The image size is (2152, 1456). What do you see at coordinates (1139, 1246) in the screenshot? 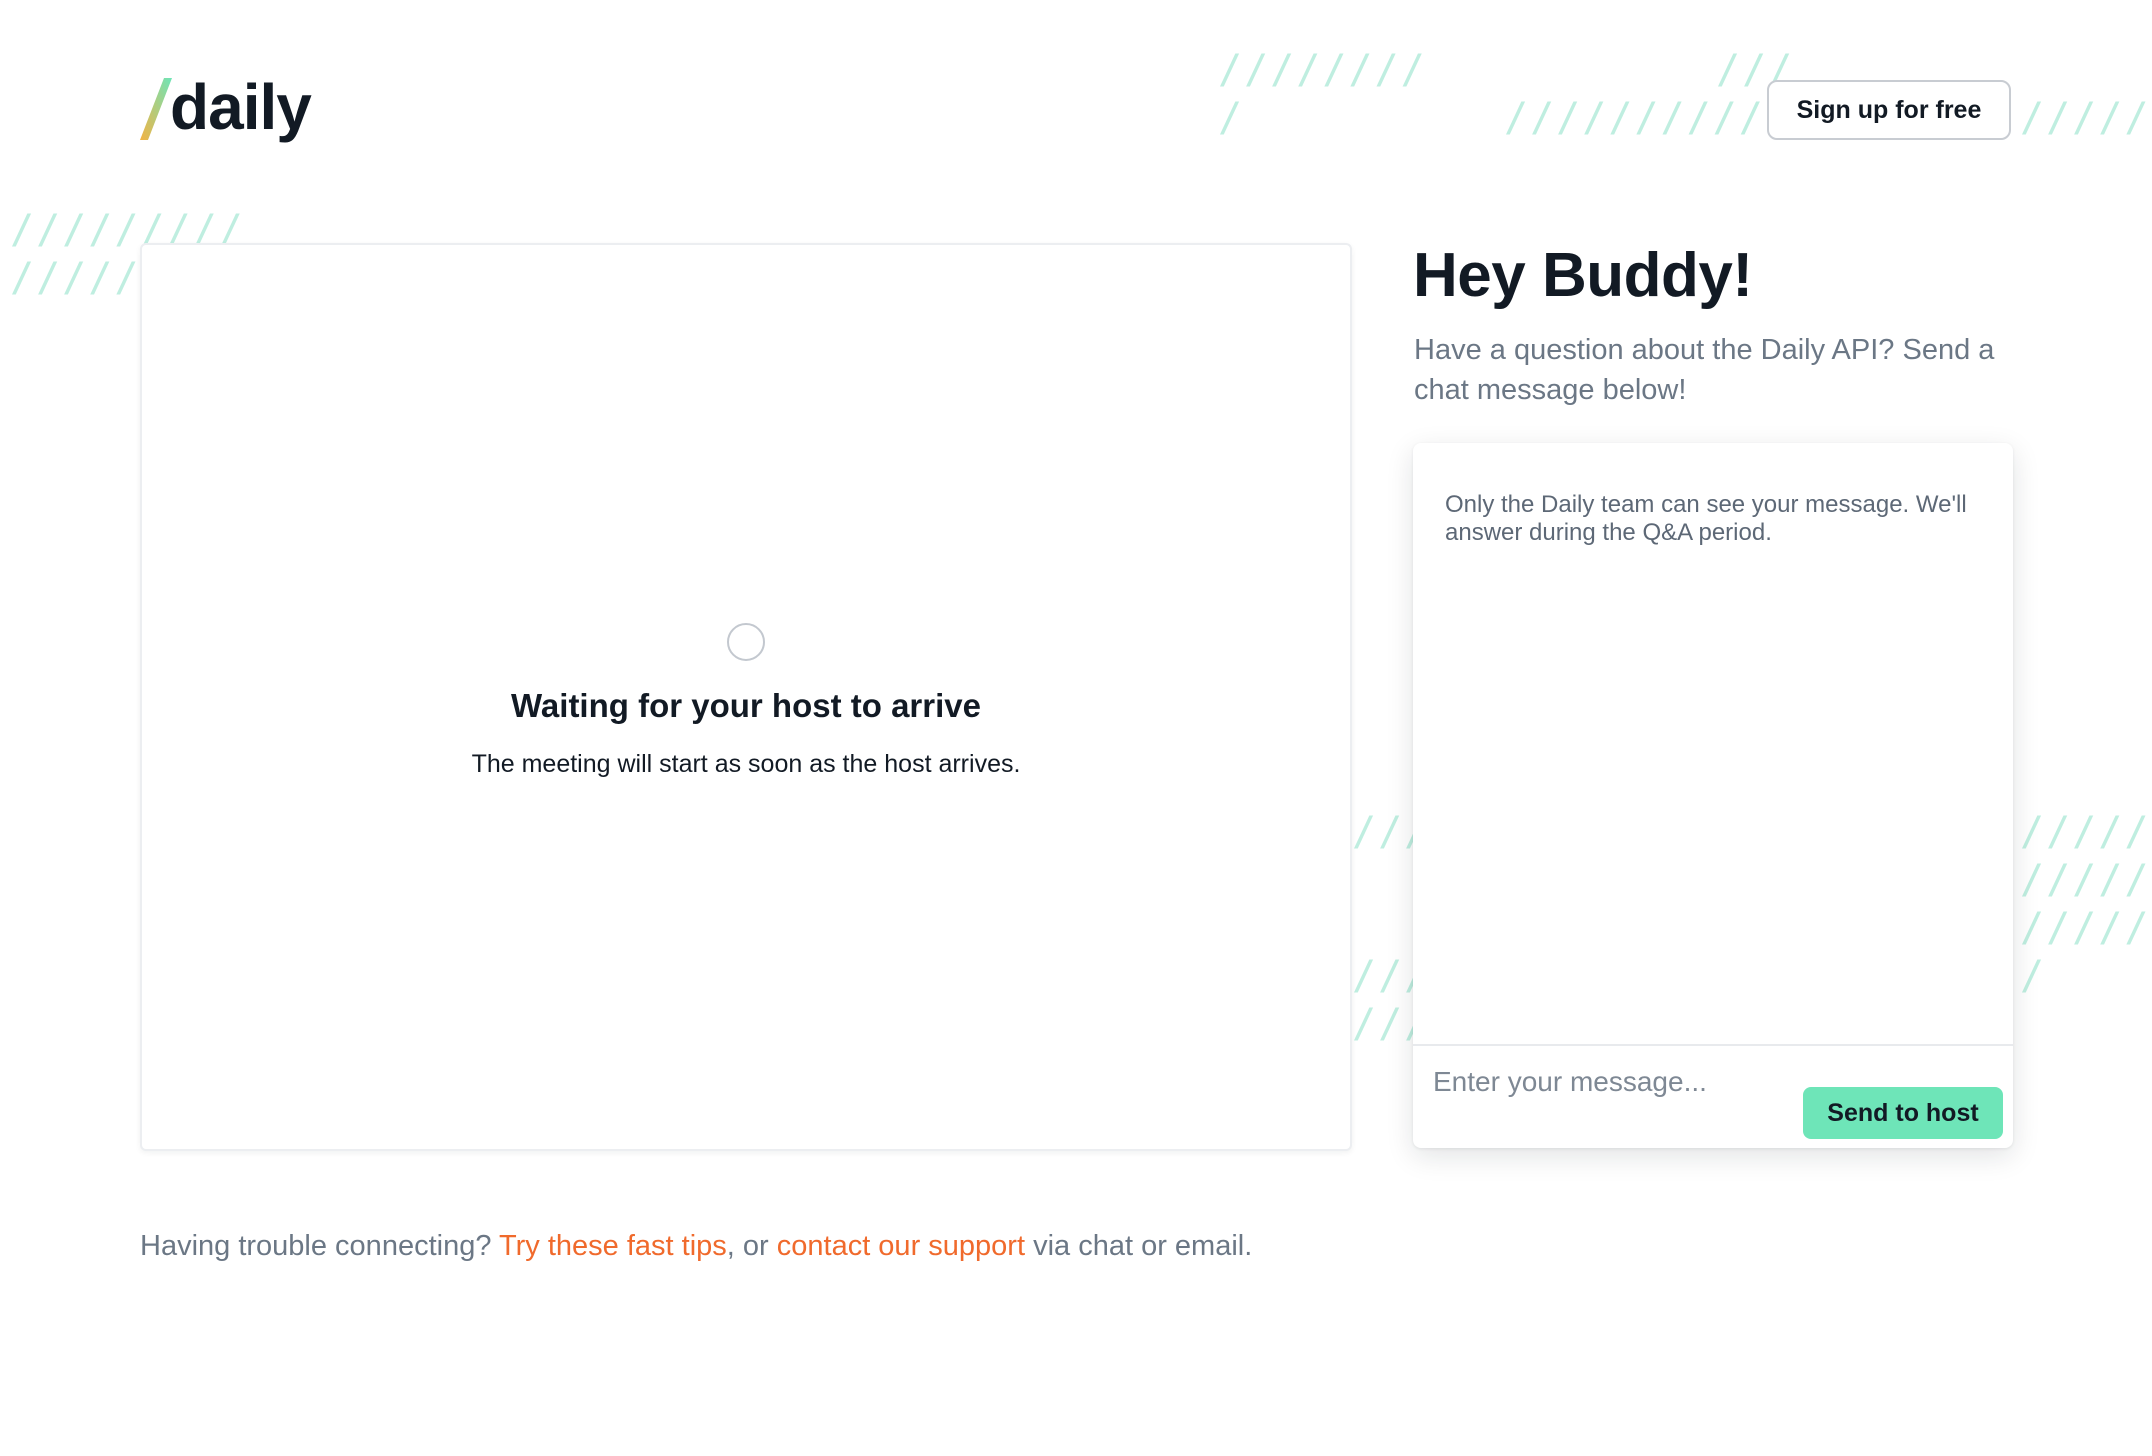
I see `help-suffix: via chat or email.` at bounding box center [1139, 1246].